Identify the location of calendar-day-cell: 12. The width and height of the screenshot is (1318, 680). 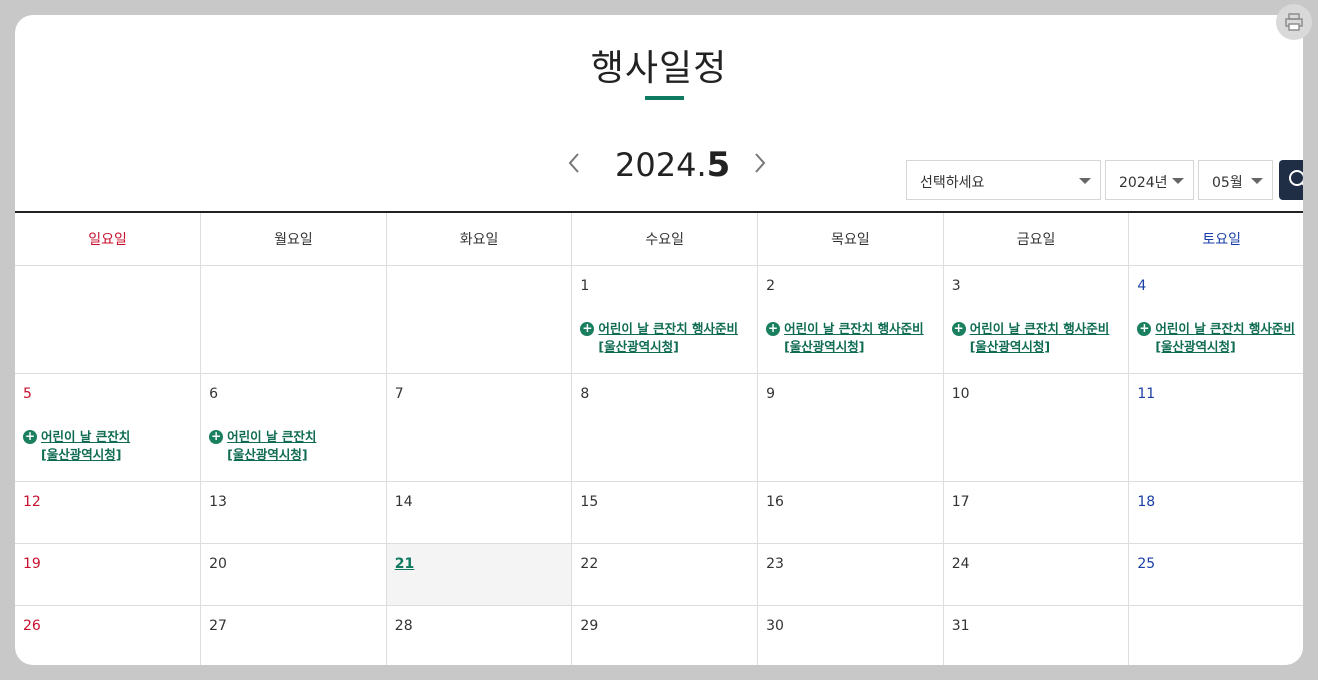
(108, 512).